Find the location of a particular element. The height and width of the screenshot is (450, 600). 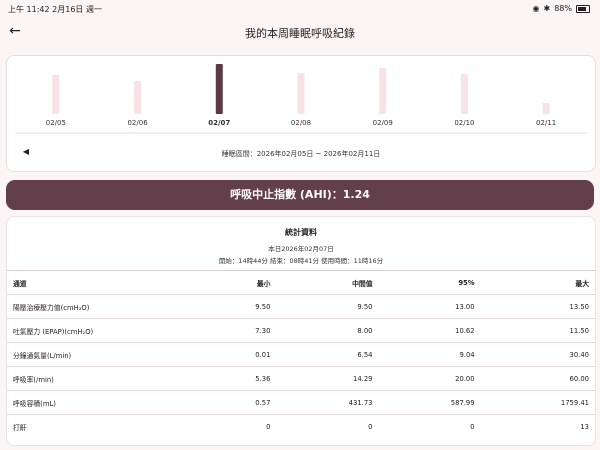

table-cell: 13.00 is located at coordinates (429, 306).